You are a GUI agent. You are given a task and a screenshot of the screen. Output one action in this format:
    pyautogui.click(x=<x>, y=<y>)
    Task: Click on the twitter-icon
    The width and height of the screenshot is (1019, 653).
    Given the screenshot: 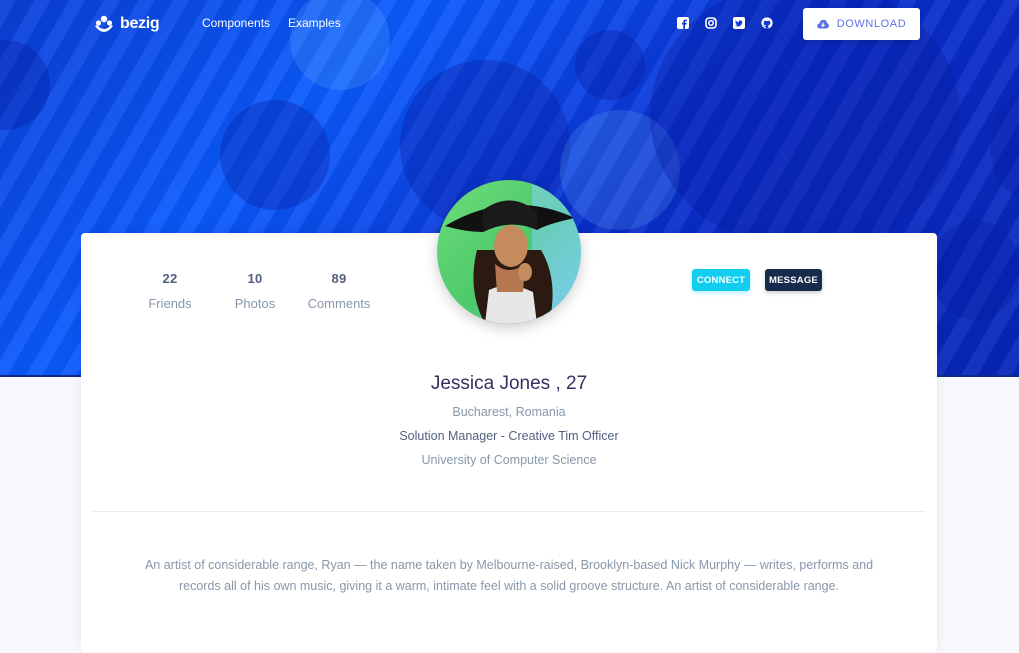 What is the action you would take?
    pyautogui.click(x=739, y=23)
    